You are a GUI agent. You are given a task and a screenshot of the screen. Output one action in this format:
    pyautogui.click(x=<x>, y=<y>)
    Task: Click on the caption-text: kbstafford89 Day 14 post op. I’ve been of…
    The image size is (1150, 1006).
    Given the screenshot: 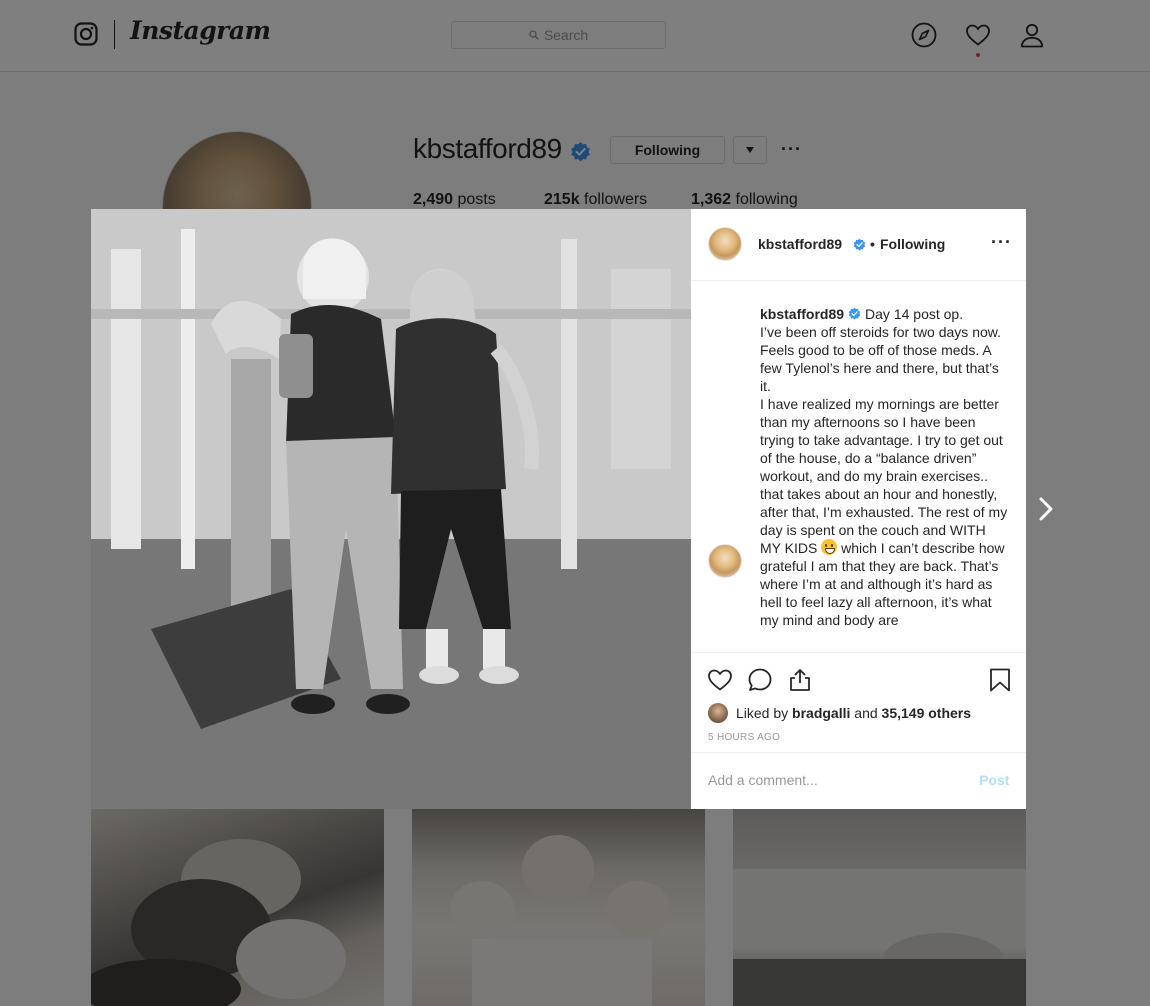 What is the action you would take?
    pyautogui.click(x=885, y=467)
    